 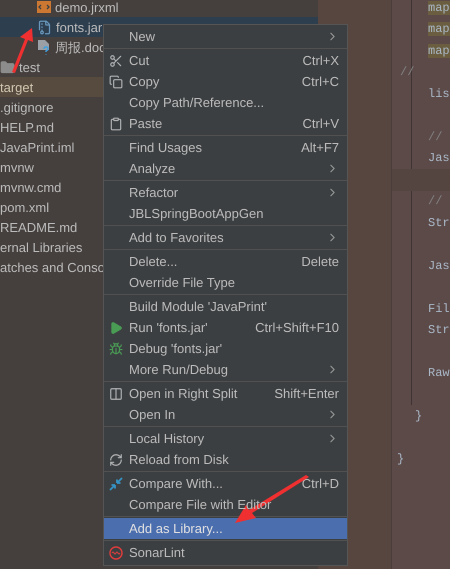 What do you see at coordinates (306, 393) in the screenshot?
I see `shortcut-text: Shift+Enter` at bounding box center [306, 393].